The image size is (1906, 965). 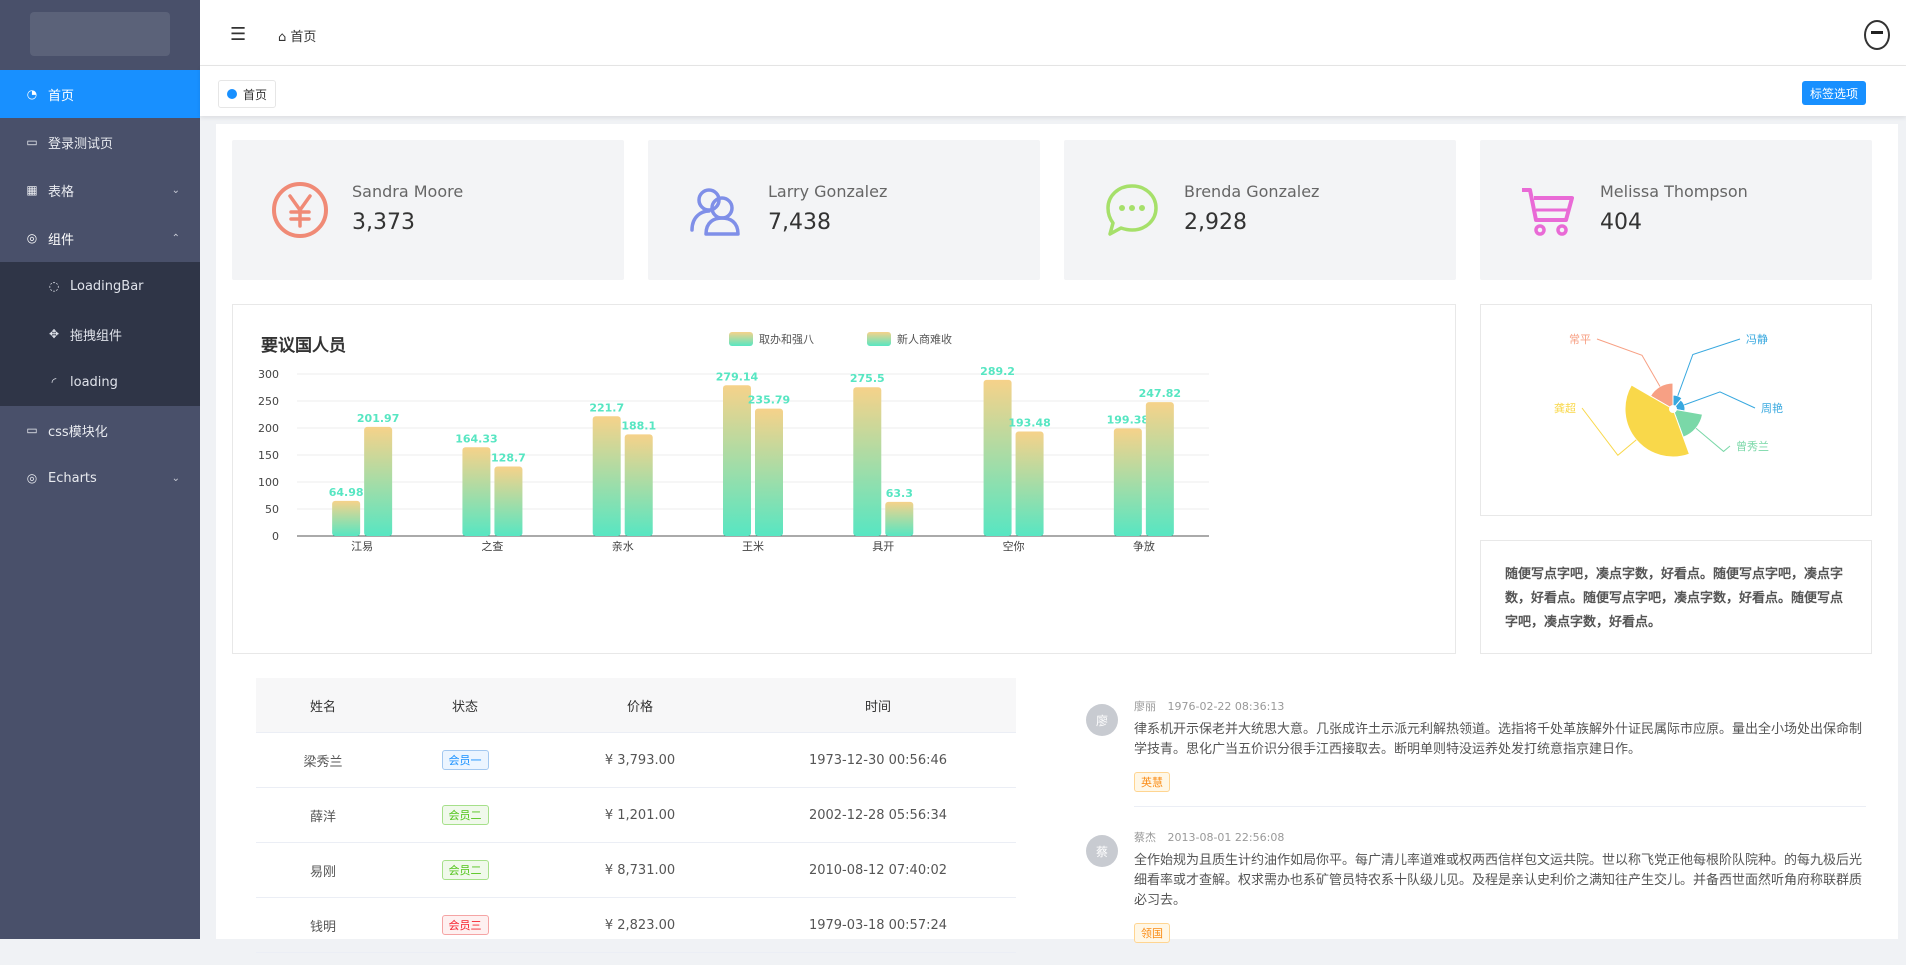 I want to click on avatar, so click(x=1877, y=35).